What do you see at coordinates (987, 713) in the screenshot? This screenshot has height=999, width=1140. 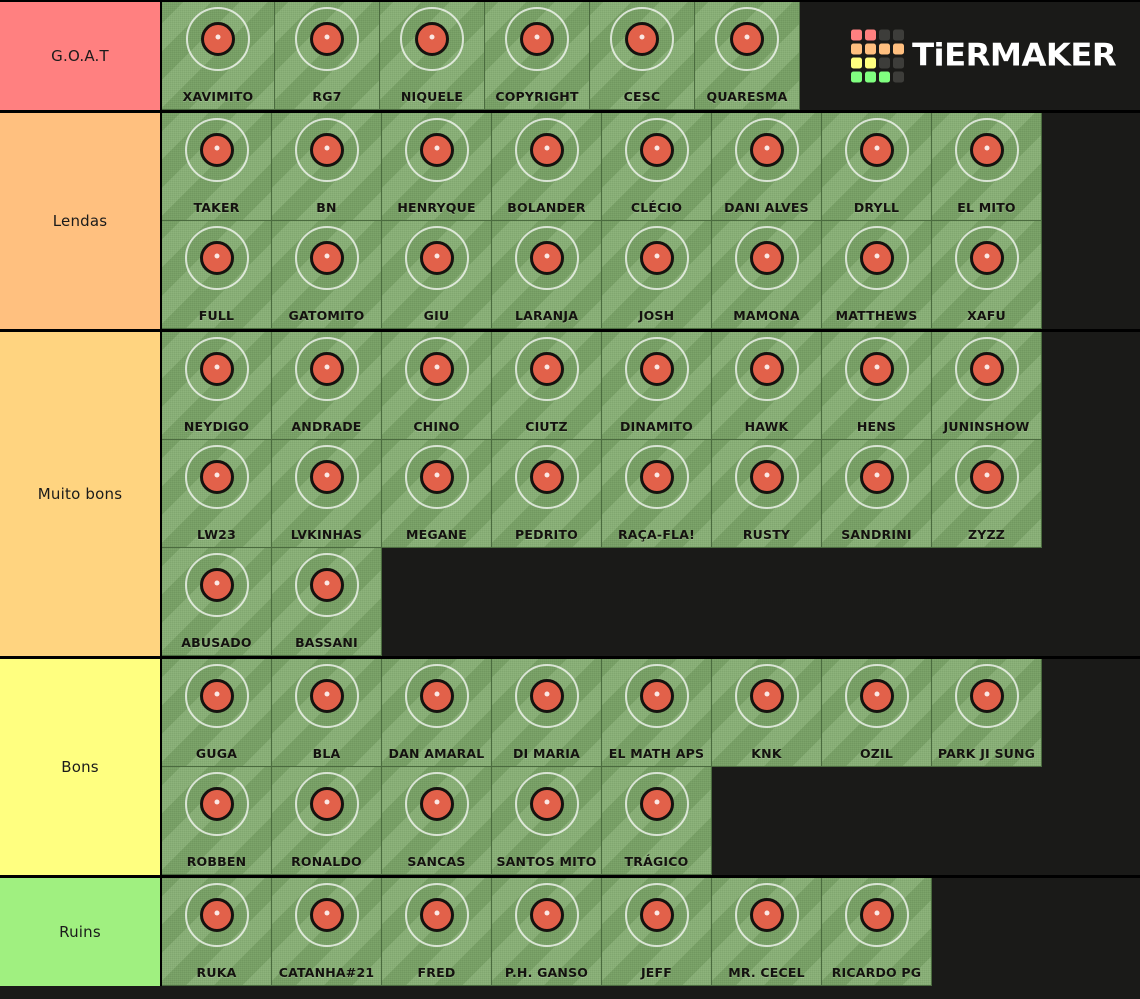 I see `tier-card: PARK JI SUNG` at bounding box center [987, 713].